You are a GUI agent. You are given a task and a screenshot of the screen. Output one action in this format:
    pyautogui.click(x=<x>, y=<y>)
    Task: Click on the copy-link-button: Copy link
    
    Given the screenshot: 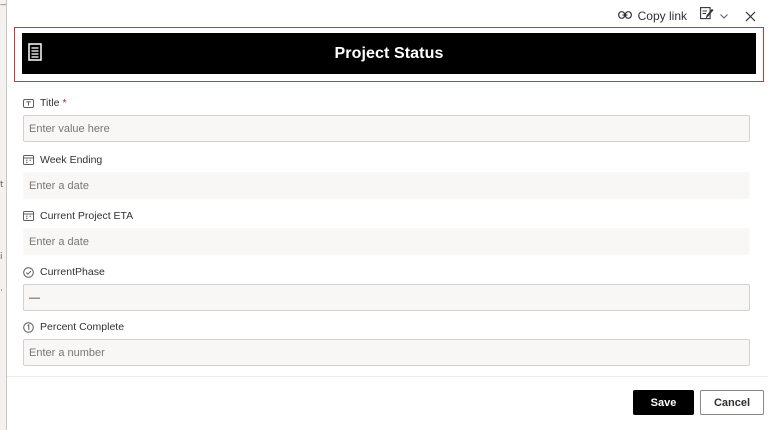 What is the action you would take?
    pyautogui.click(x=652, y=16)
    